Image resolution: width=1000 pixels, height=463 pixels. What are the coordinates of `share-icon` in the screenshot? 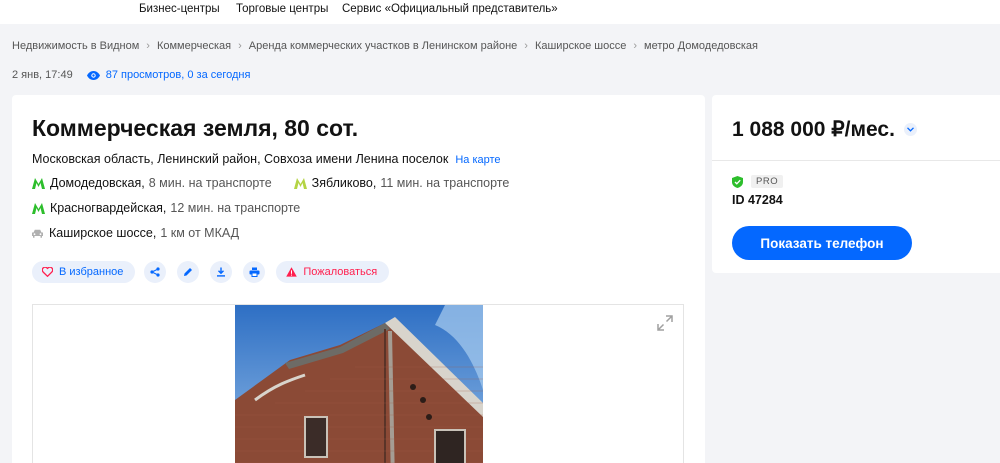 It's located at (155, 272).